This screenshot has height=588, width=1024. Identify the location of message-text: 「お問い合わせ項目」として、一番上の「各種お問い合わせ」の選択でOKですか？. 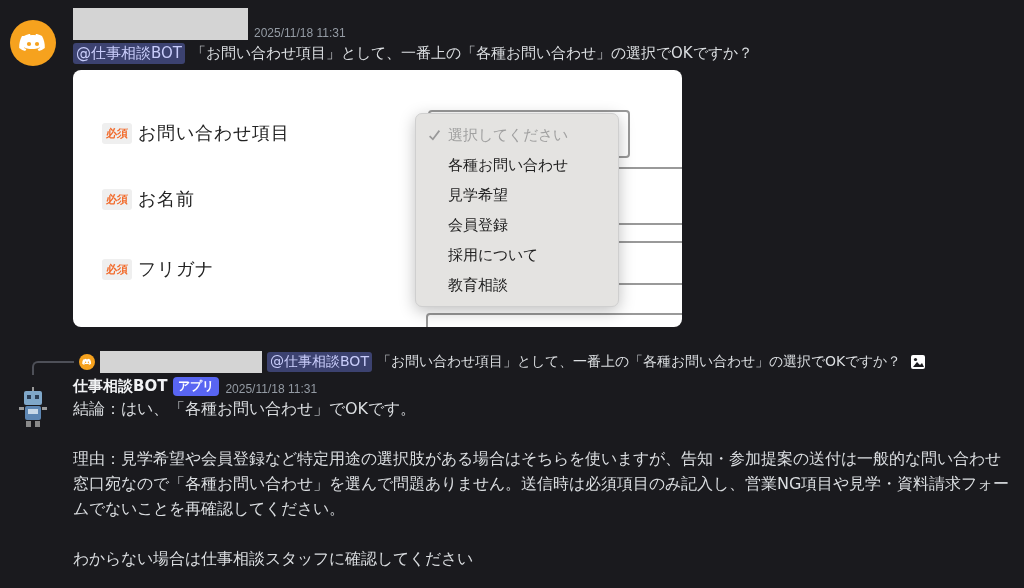
(472, 53).